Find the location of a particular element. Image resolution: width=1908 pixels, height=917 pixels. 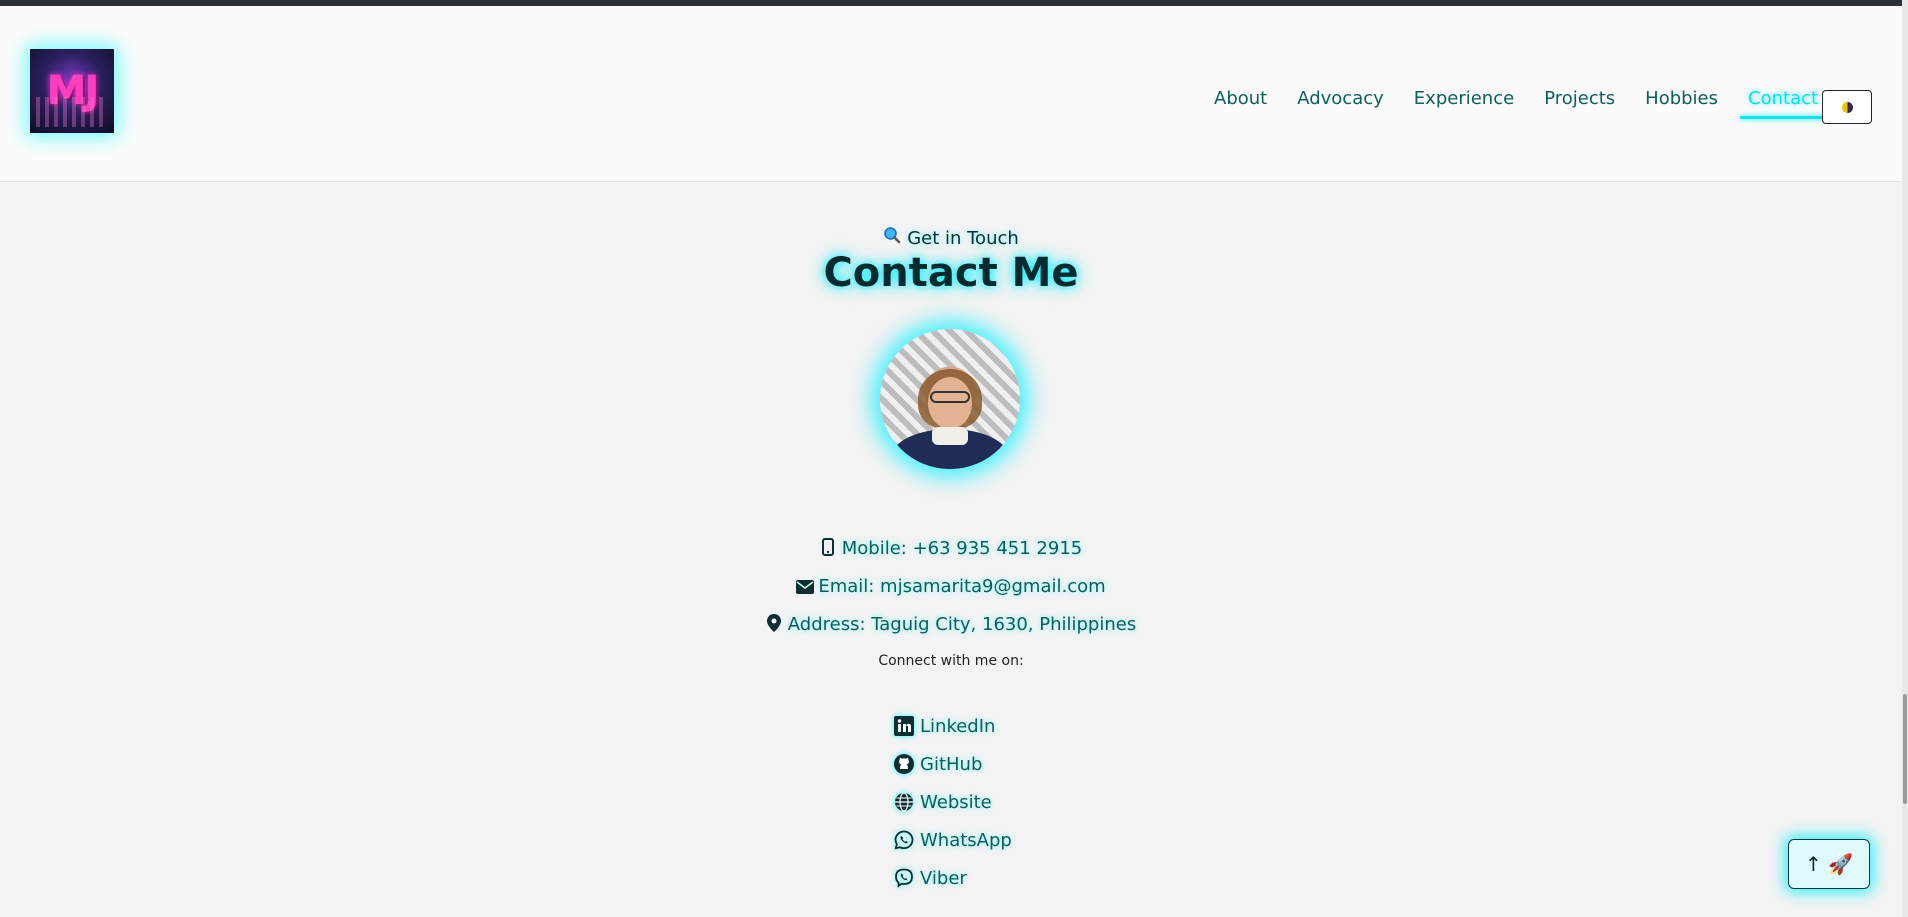

back-to-top-button: ↑ 🚀 is located at coordinates (1829, 864).